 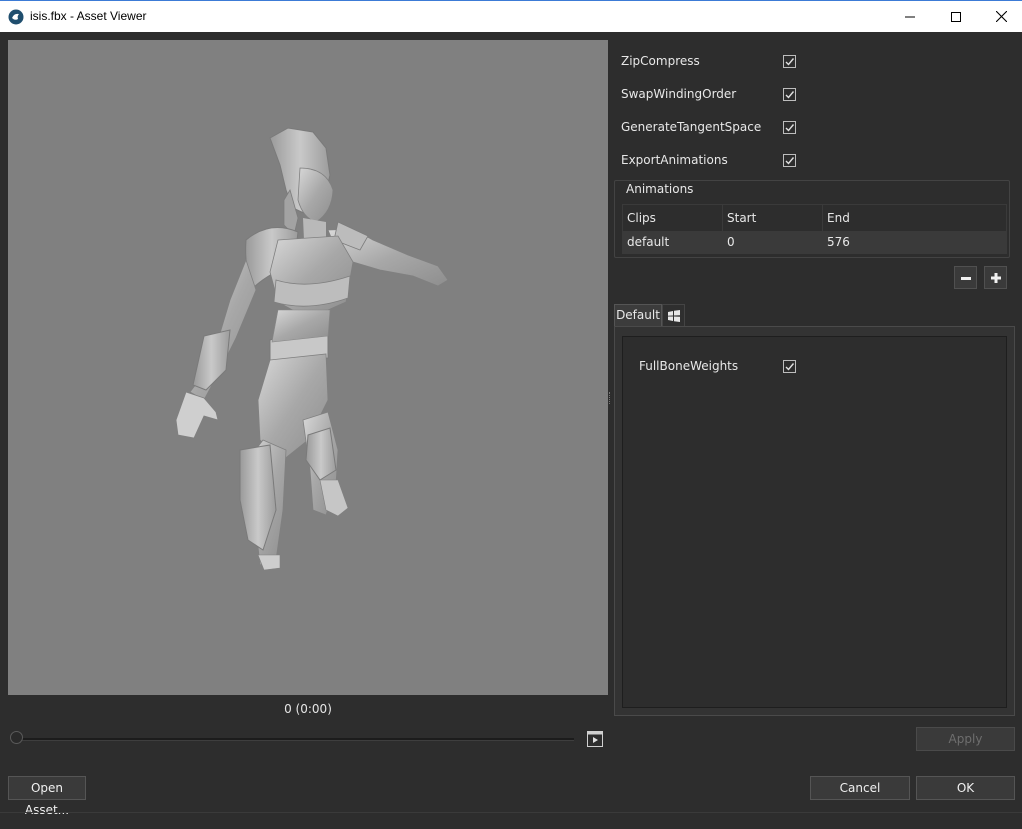 What do you see at coordinates (312, 349) in the screenshot?
I see `character-model-render` at bounding box center [312, 349].